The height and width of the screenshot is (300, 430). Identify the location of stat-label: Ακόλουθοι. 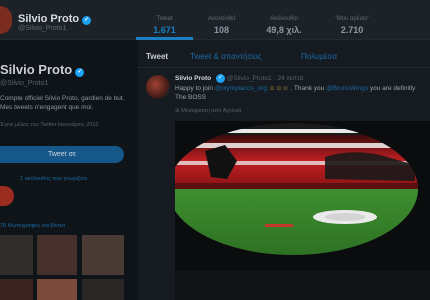
(284, 19).